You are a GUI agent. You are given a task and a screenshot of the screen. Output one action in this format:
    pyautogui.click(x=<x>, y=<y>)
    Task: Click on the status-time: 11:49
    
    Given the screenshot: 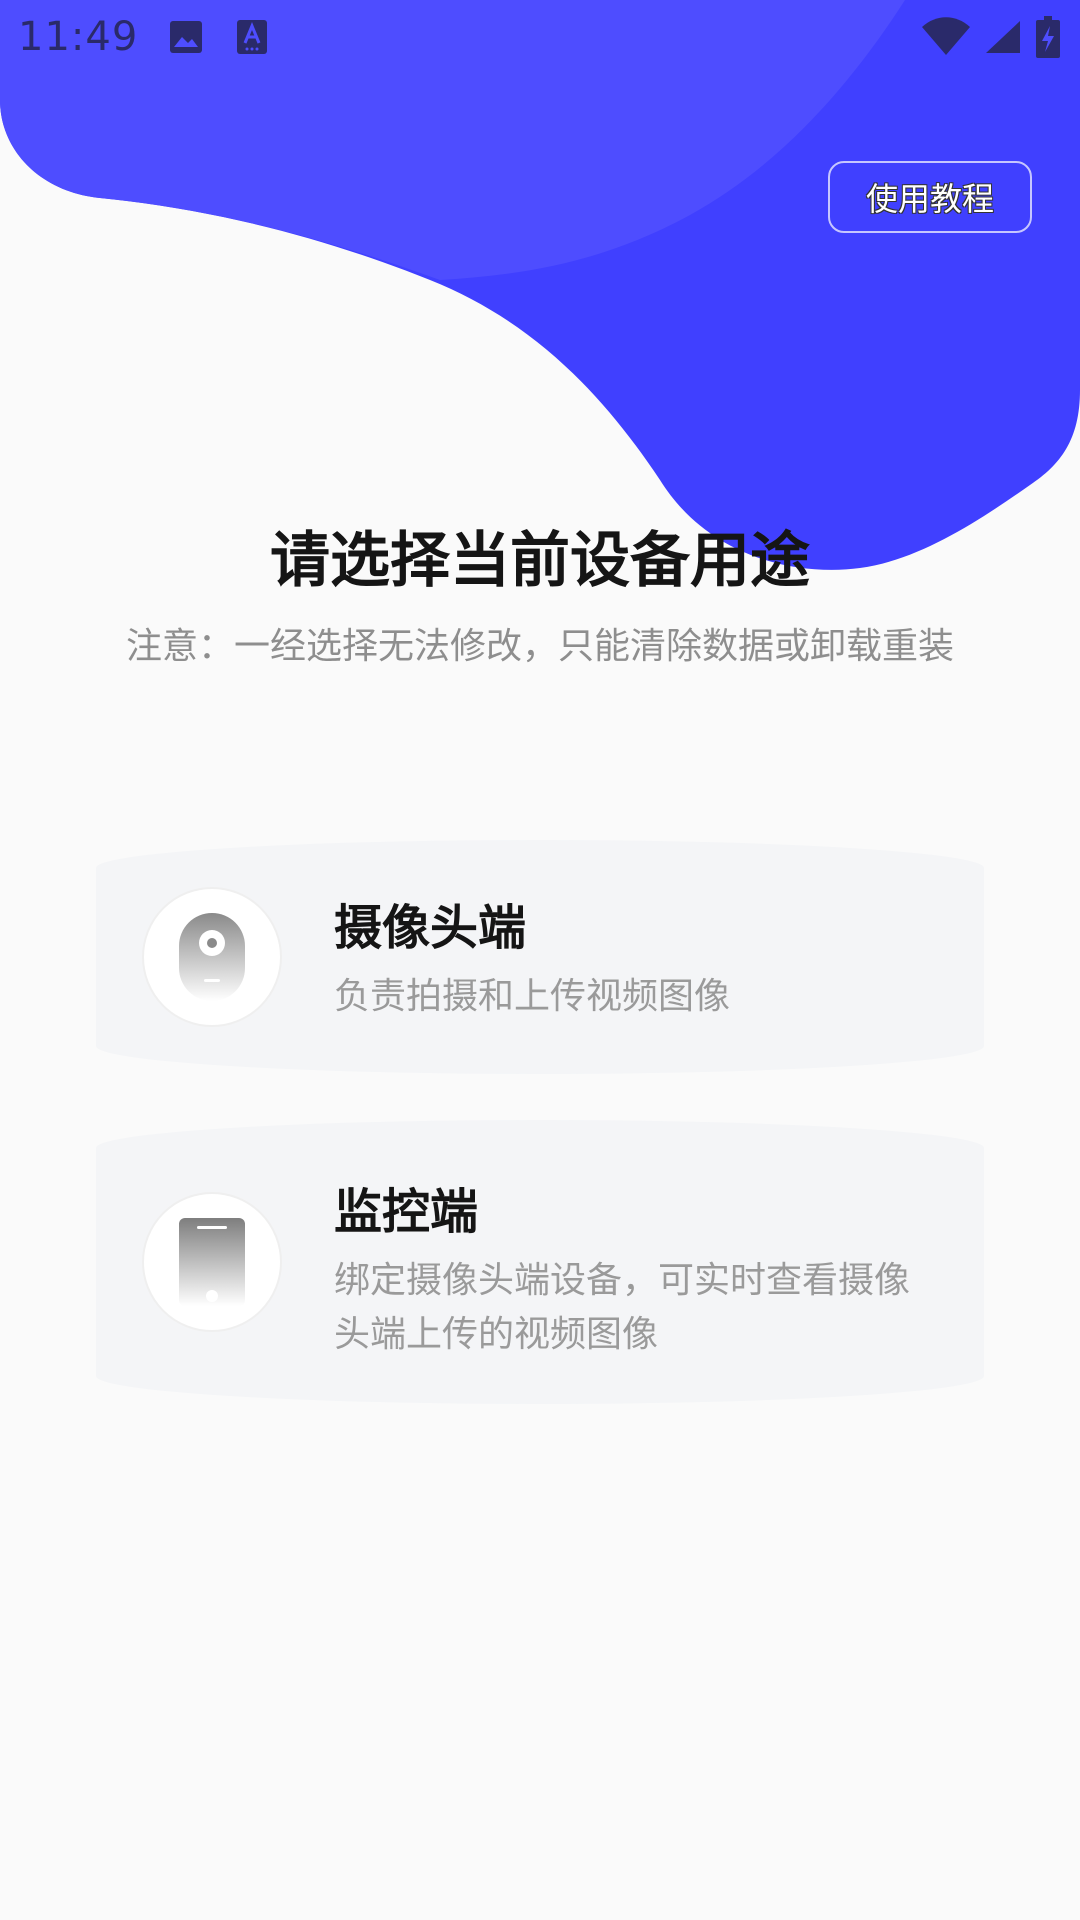 What is the action you would take?
    pyautogui.click(x=78, y=37)
    